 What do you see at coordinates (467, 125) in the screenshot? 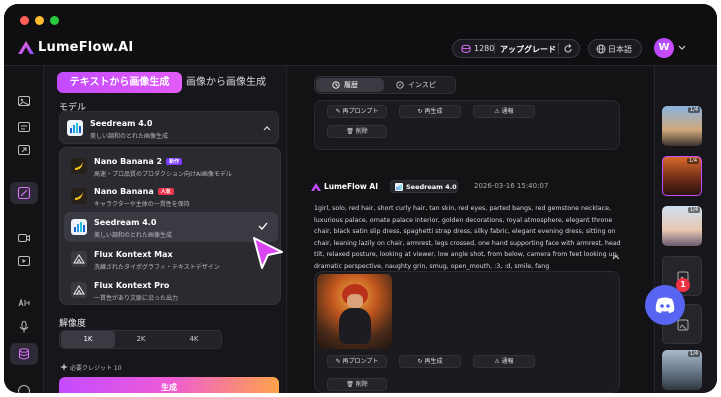
I see `history-card-previous: ✎ 再プロンプト ↻ 再生成 ⚠ 通報 🗑 削除` at bounding box center [467, 125].